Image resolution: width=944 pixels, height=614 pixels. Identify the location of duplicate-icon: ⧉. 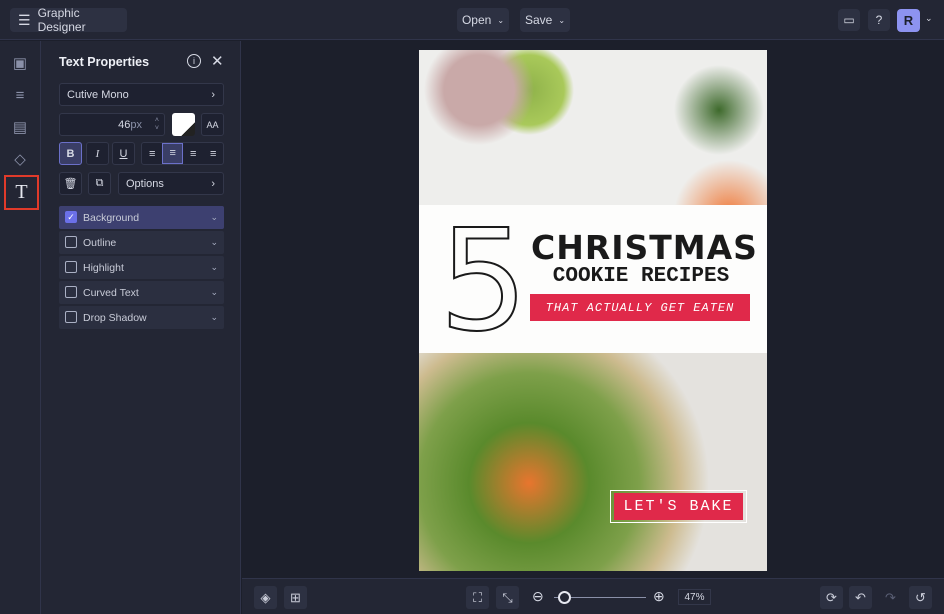
(99, 183).